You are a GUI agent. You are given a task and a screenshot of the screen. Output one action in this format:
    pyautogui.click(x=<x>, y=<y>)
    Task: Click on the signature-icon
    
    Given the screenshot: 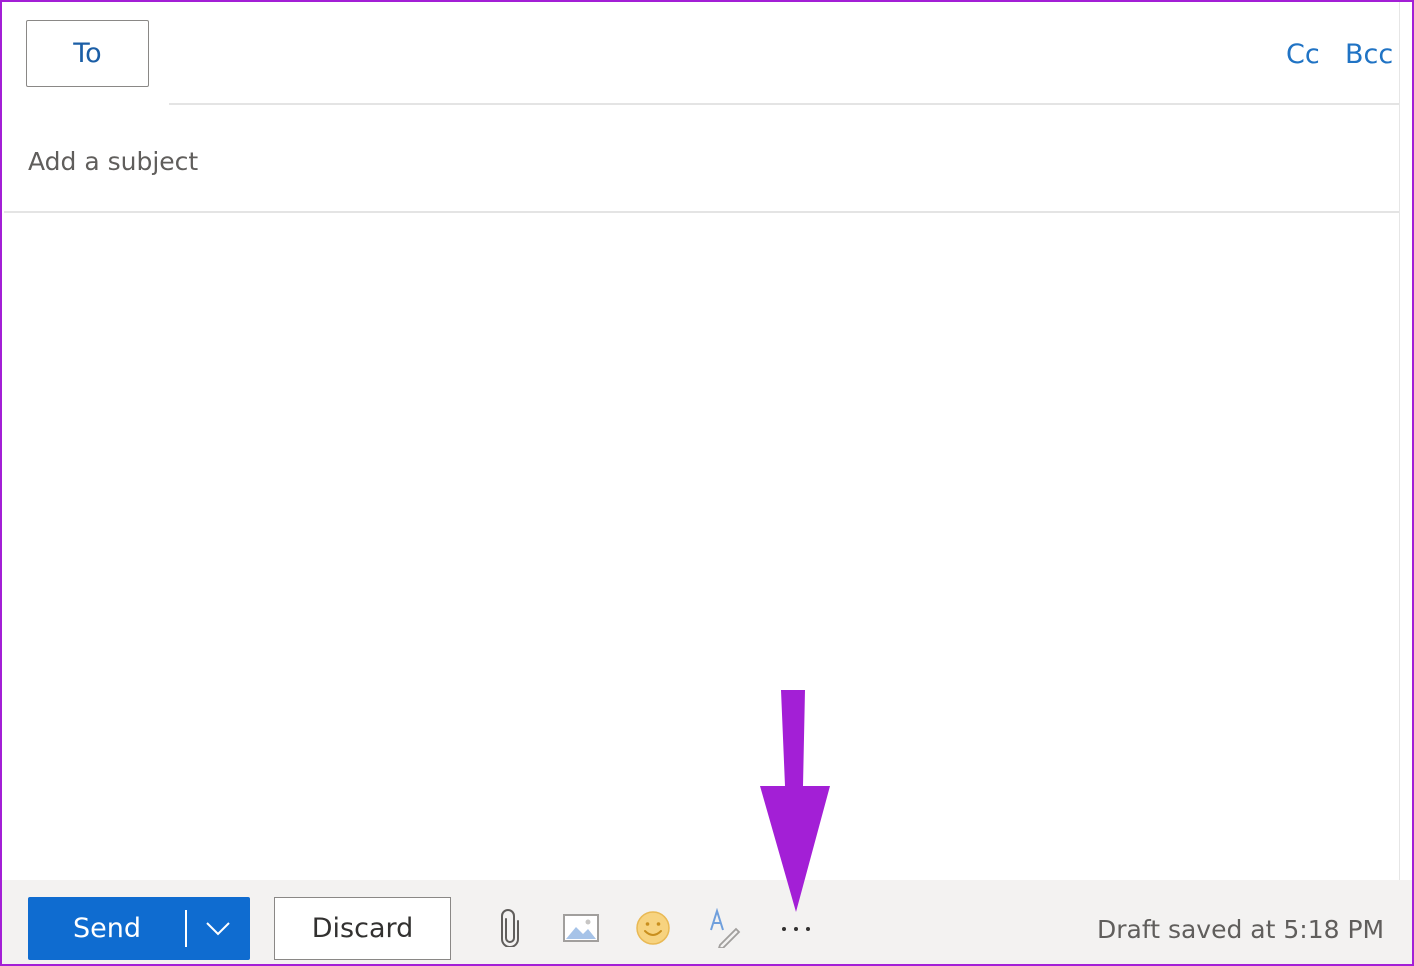 What is the action you would take?
    pyautogui.click(x=725, y=928)
    